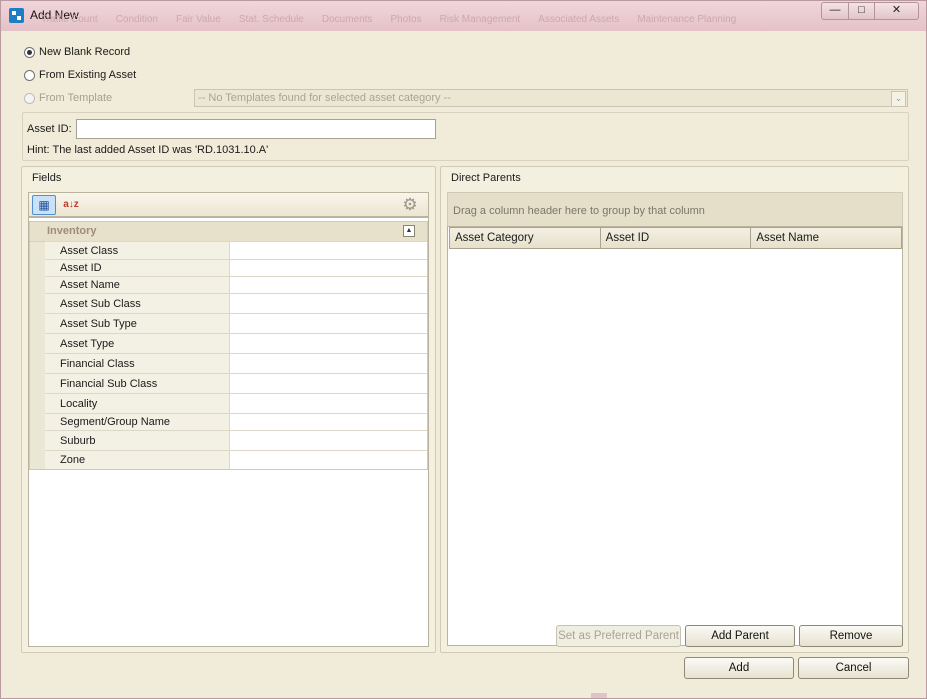 The width and height of the screenshot is (927, 699). I want to click on category-row-inventory: Inventory ▲, so click(228, 232).